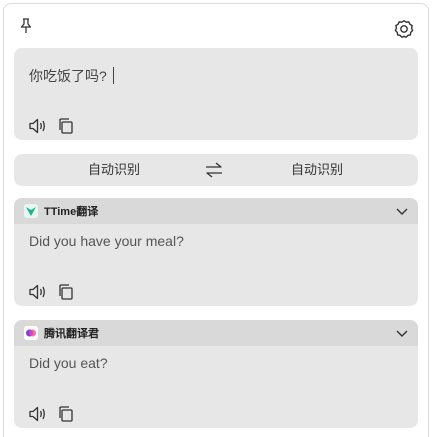 The image size is (432, 437). What do you see at coordinates (114, 170) in the screenshot?
I see `source-language-select: 自动识别` at bounding box center [114, 170].